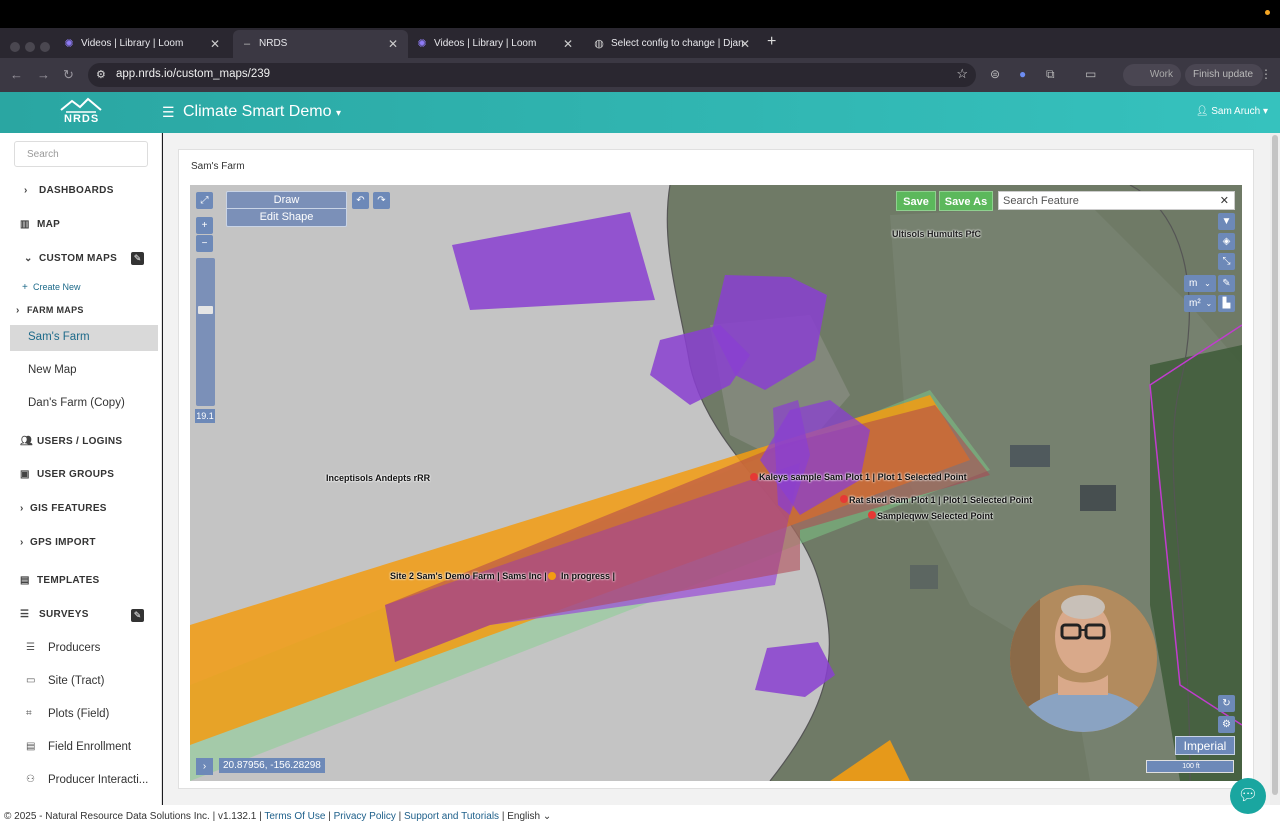  Describe the element at coordinates (320, 44) in the screenshot. I see `browser-tab-active: – NRDS ✕` at that location.